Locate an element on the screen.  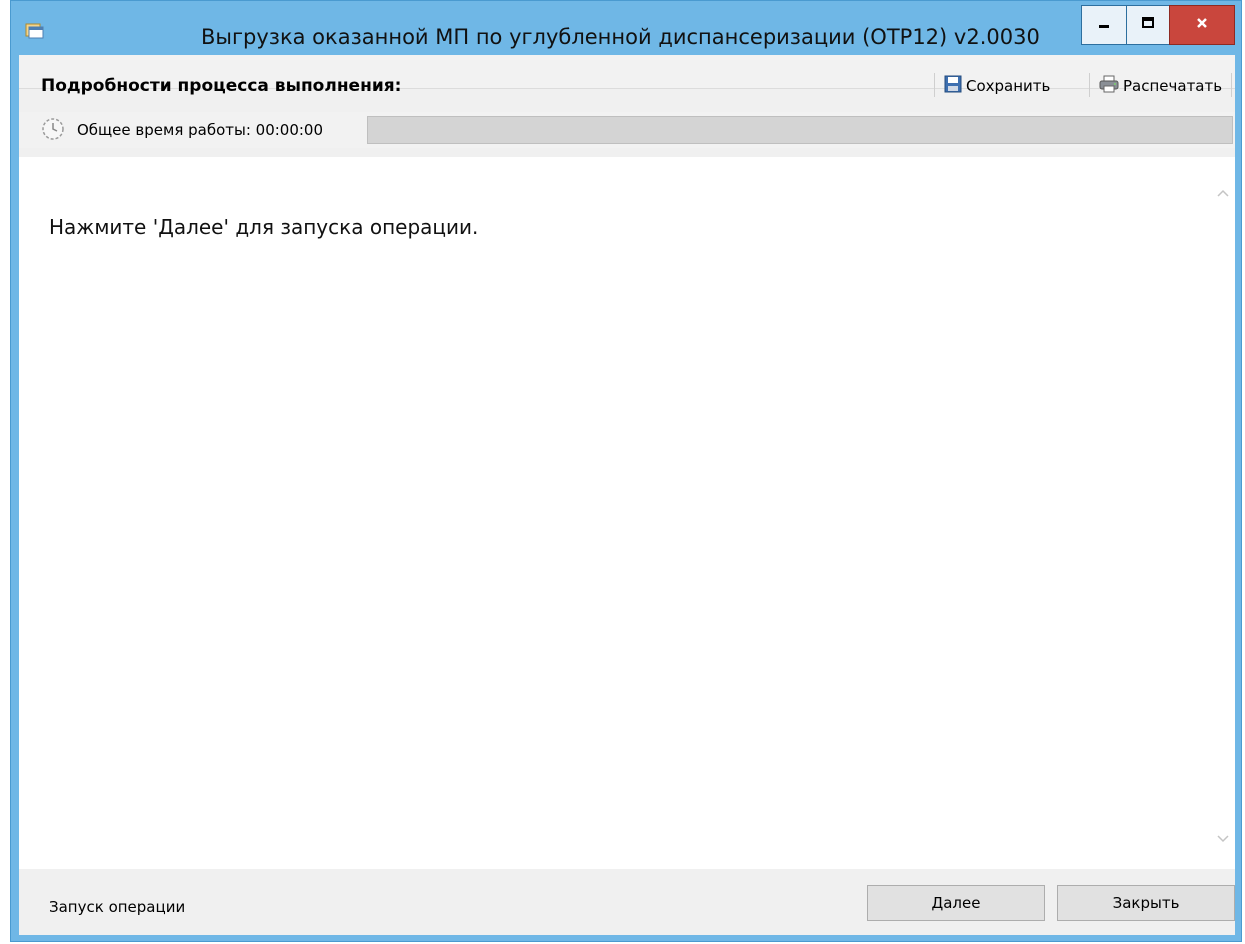
close-window-button is located at coordinates (1202, 25).